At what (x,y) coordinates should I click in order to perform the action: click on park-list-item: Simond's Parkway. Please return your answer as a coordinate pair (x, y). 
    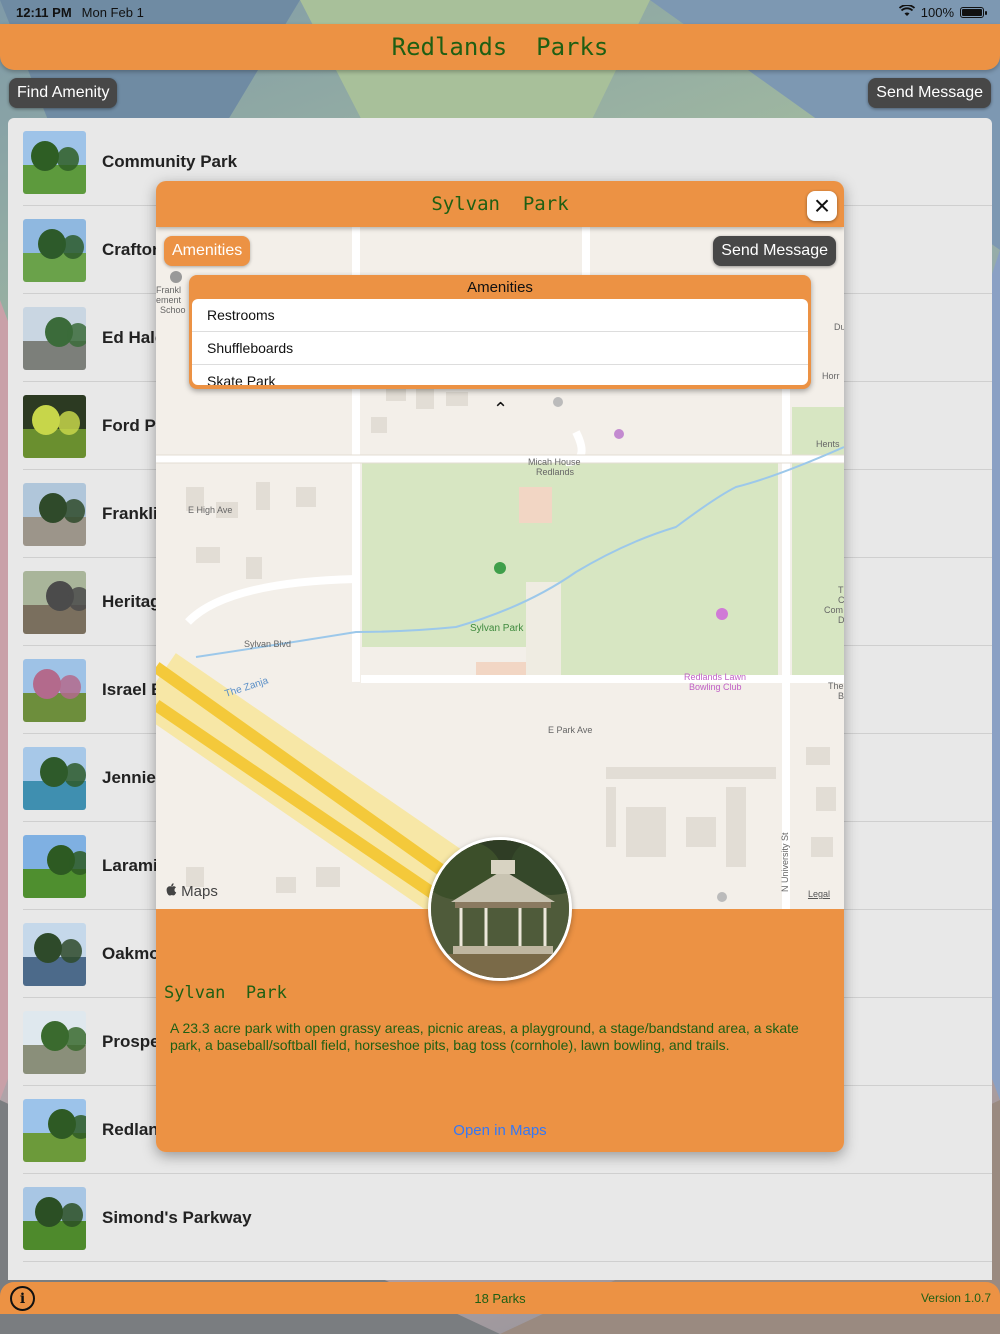
    Looking at the image, I should click on (500, 1218).